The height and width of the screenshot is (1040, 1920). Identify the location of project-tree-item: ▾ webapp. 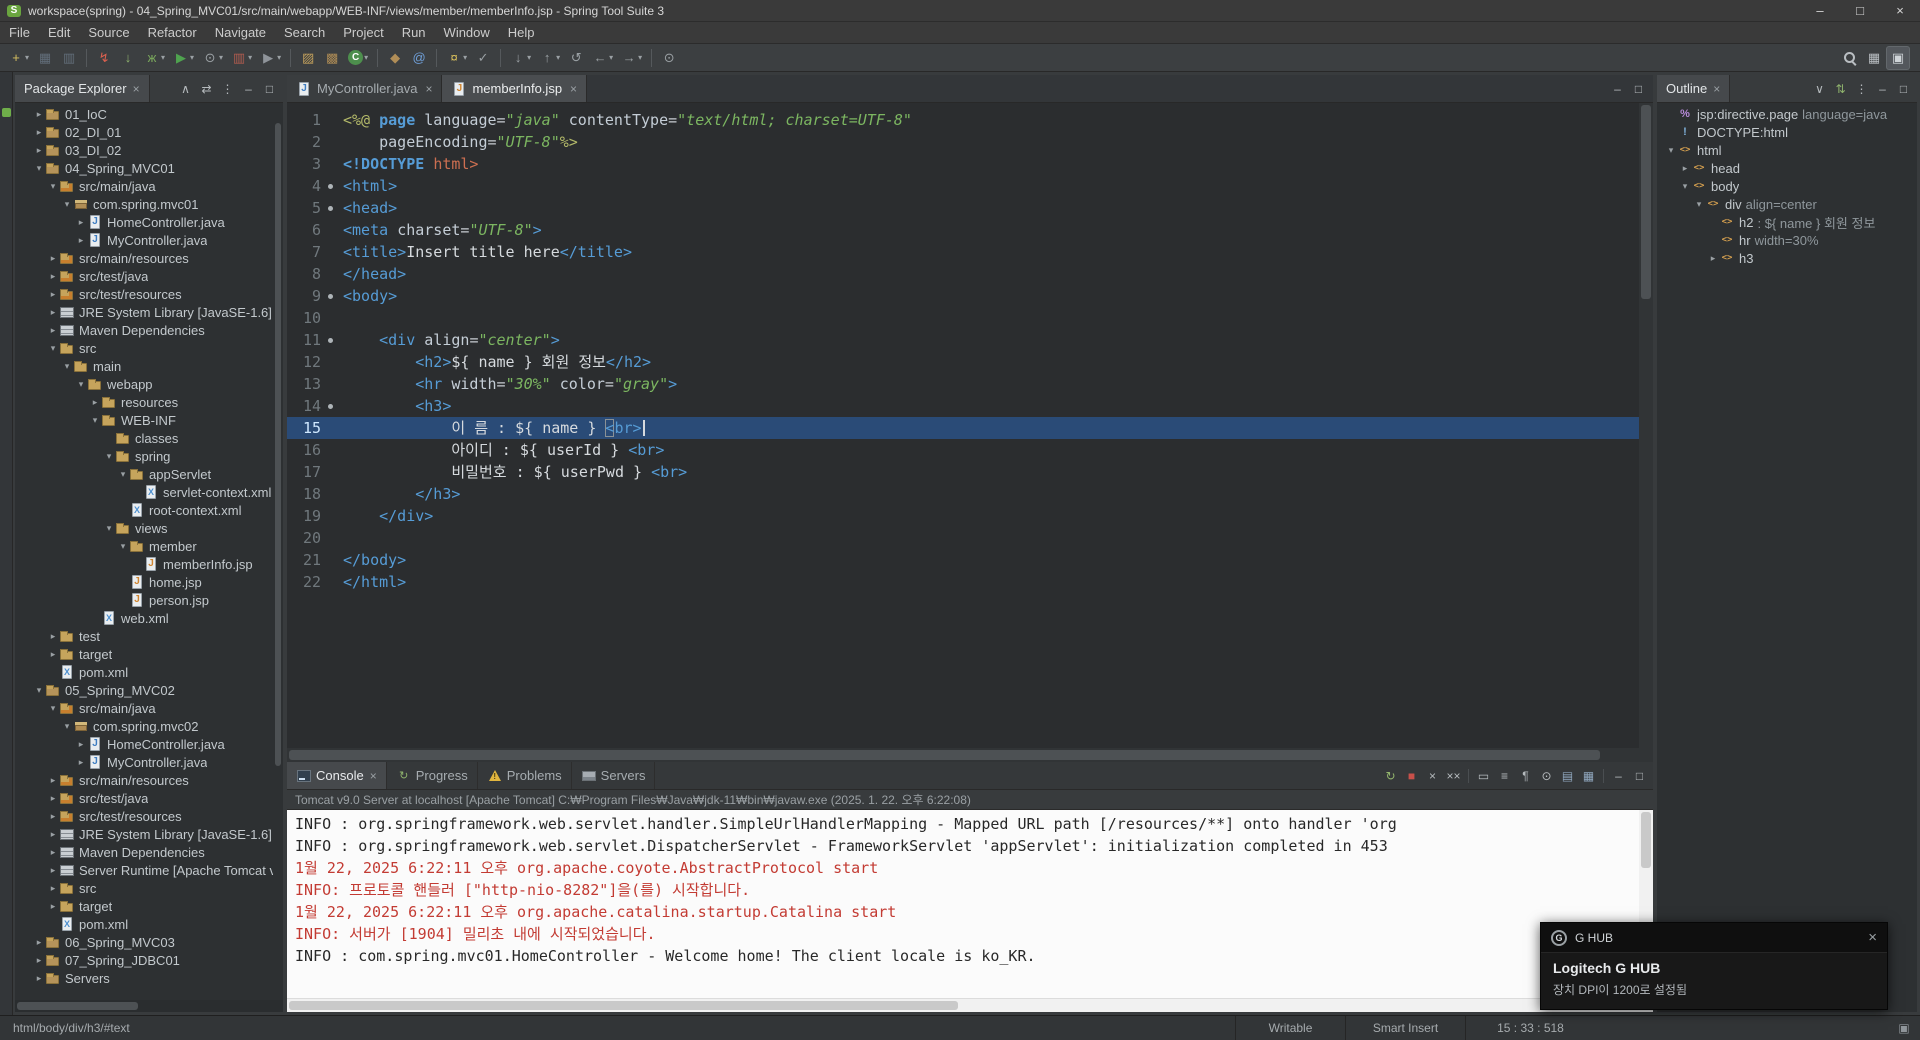
(144, 384).